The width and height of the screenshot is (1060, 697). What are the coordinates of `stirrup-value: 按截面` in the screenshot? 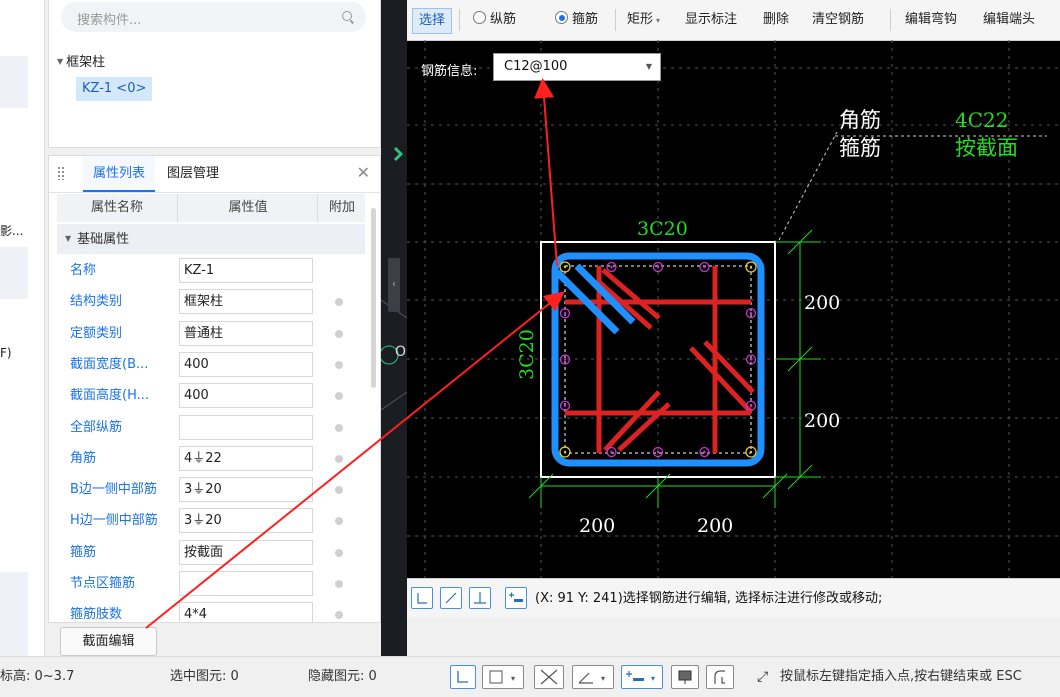 It's located at (986, 148).